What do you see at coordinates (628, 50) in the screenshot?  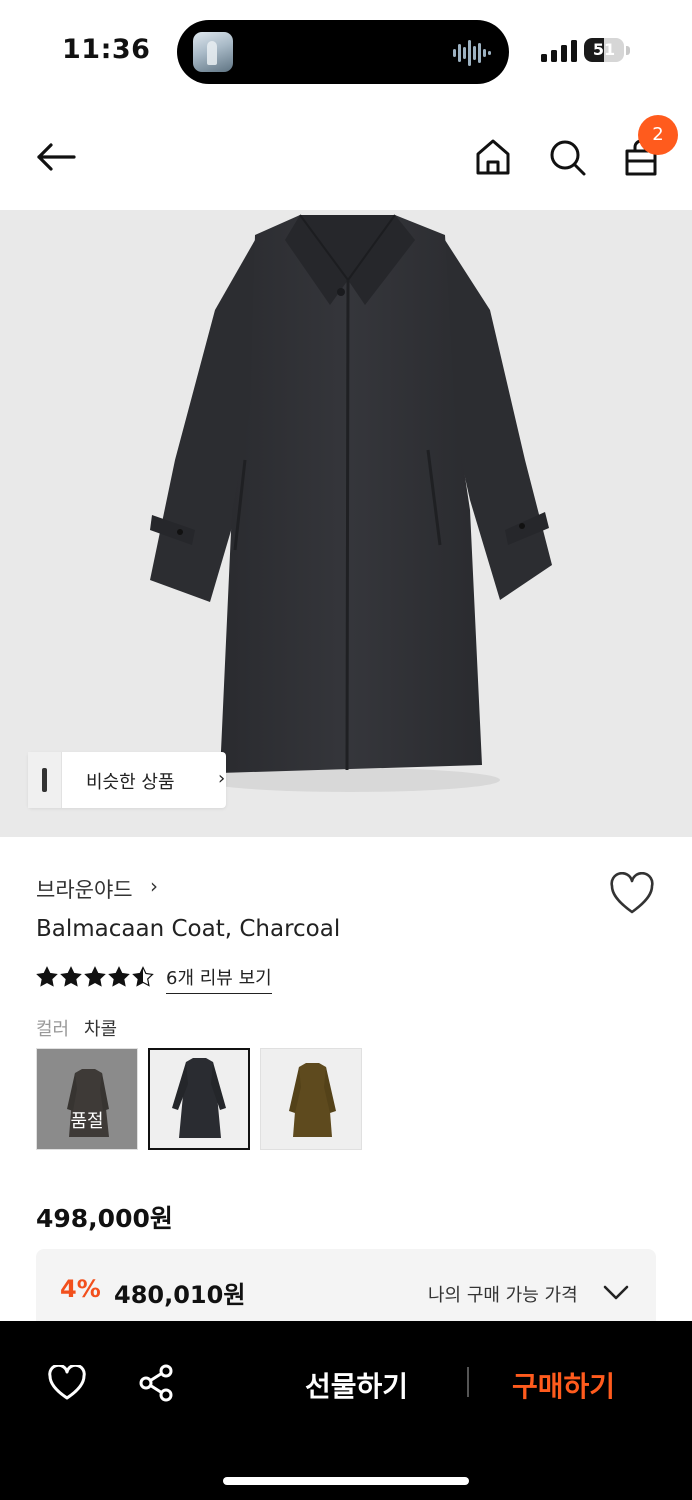 I see `battery-cap` at bounding box center [628, 50].